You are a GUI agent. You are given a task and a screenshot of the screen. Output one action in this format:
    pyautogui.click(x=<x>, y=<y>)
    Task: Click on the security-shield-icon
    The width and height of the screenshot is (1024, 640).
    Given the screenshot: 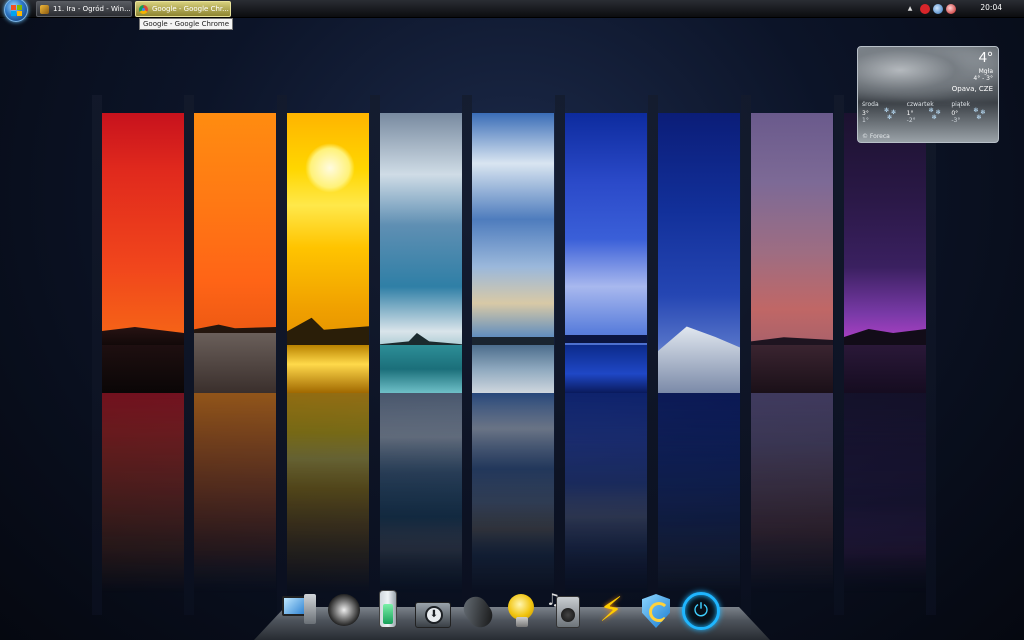 What is the action you would take?
    pyautogui.click(x=656, y=610)
    